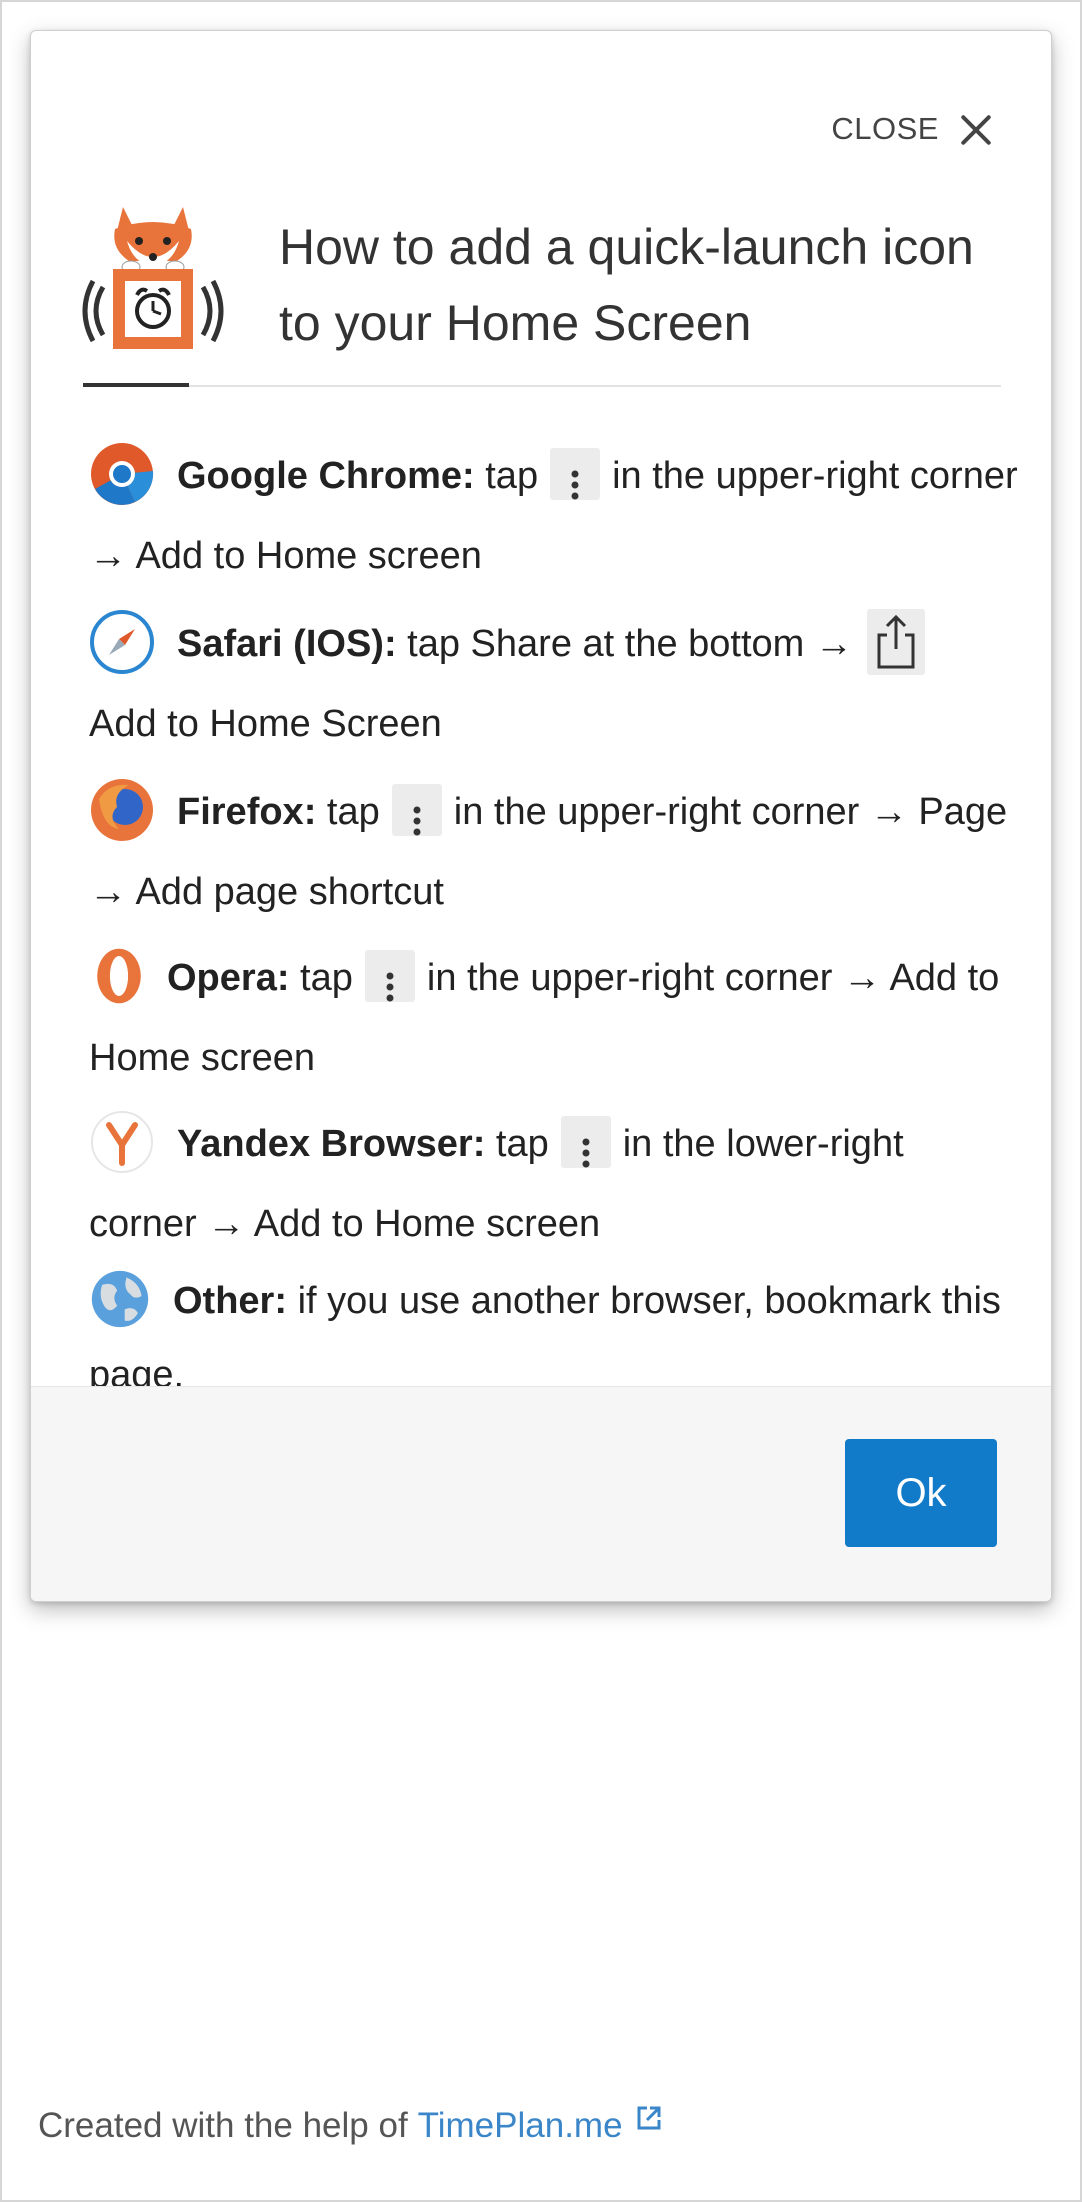 The image size is (1082, 2202). Describe the element at coordinates (122, 809) in the screenshot. I see `firefox-icon` at that location.